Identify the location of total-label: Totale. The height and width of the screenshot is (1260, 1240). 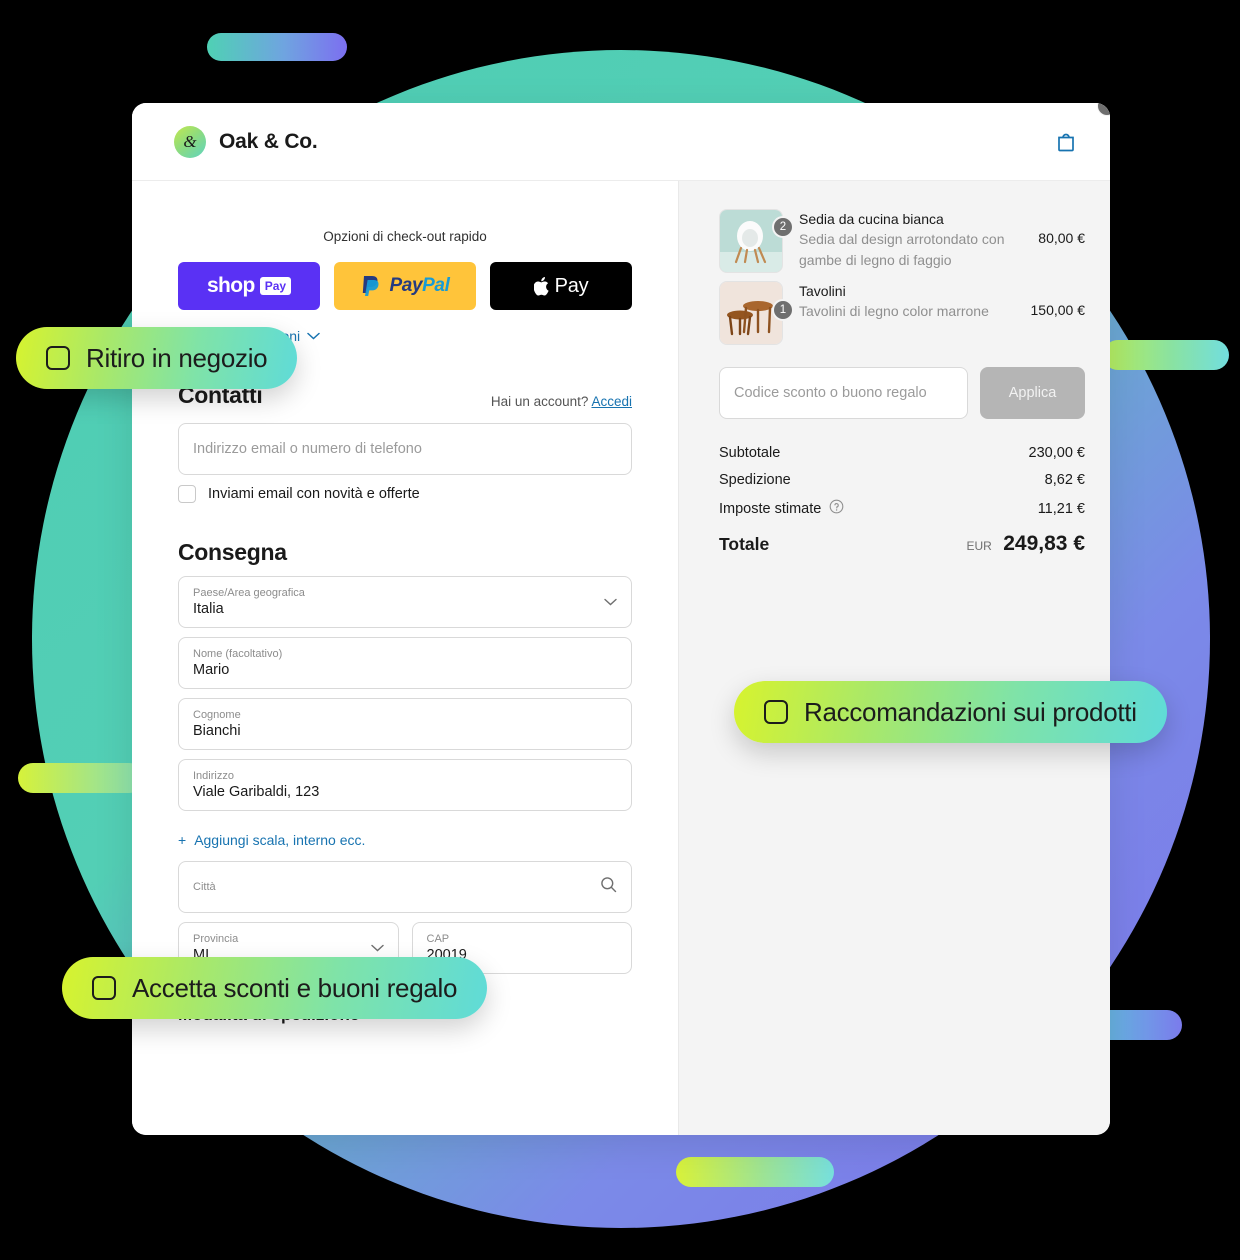
(744, 544).